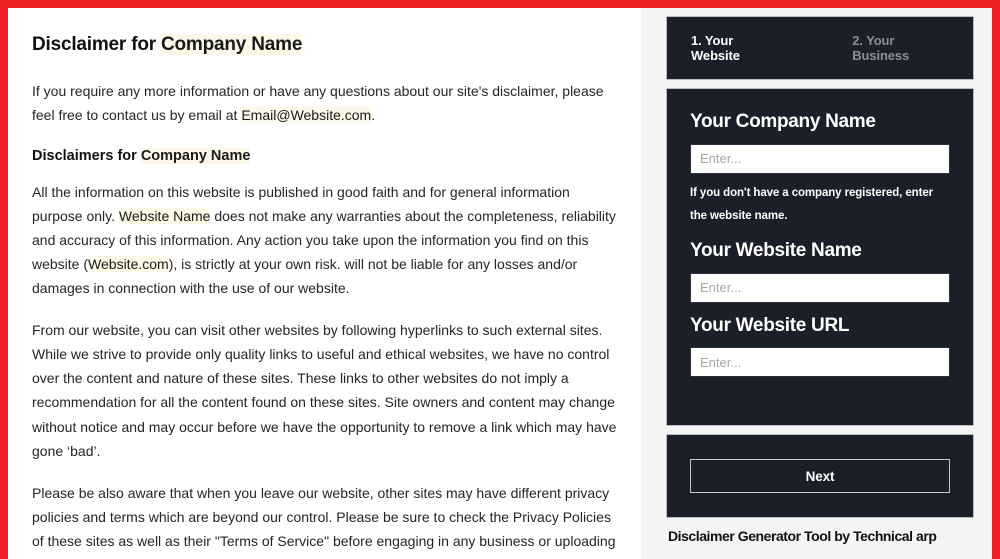 This screenshot has width=1000, height=559. I want to click on tab-your-business: 2. Your Business, so click(900, 48).